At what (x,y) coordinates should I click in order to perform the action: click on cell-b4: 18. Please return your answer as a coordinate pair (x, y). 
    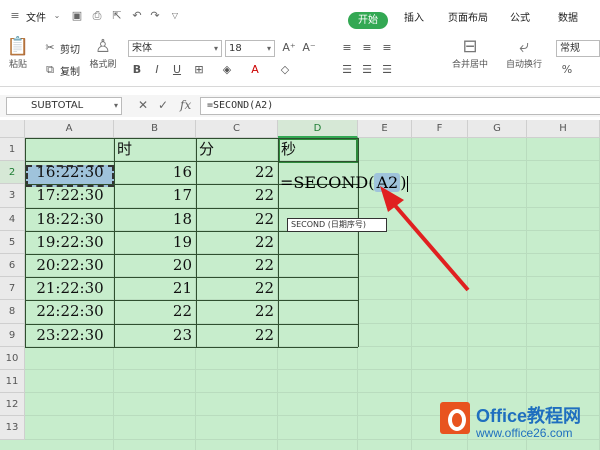
    Looking at the image, I should click on (155, 219).